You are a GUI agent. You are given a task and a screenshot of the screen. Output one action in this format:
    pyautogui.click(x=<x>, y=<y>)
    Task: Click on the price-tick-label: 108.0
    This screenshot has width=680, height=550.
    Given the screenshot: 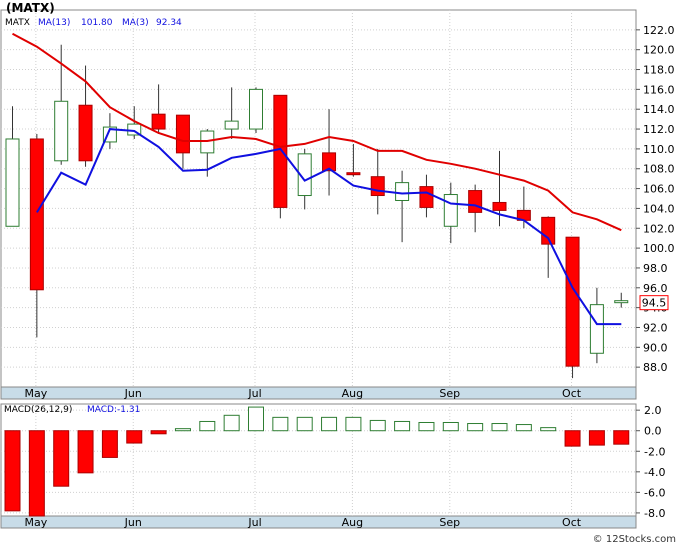 What is the action you would take?
    pyautogui.click(x=659, y=169)
    